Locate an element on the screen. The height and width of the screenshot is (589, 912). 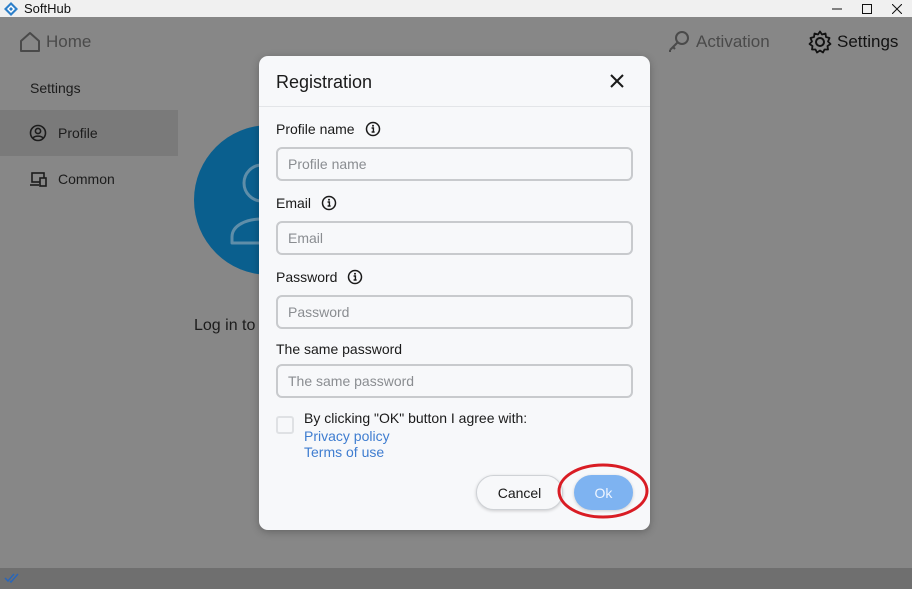
confirm-password-input is located at coordinates (454, 381).